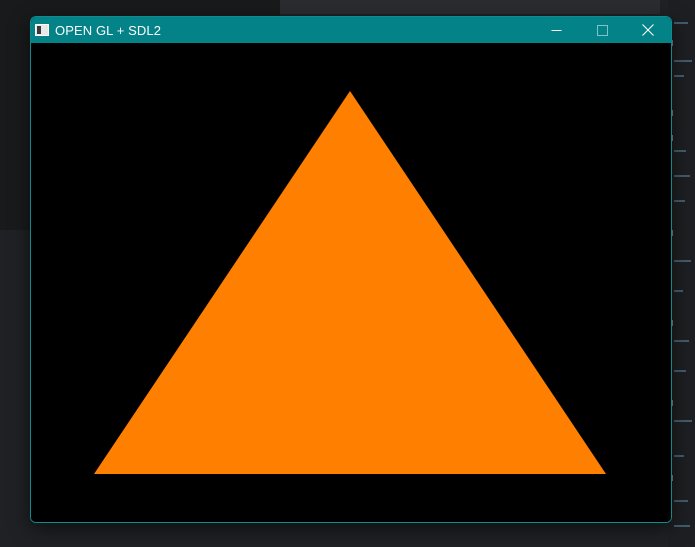  I want to click on background-editor-tabs, so click(470, 7).